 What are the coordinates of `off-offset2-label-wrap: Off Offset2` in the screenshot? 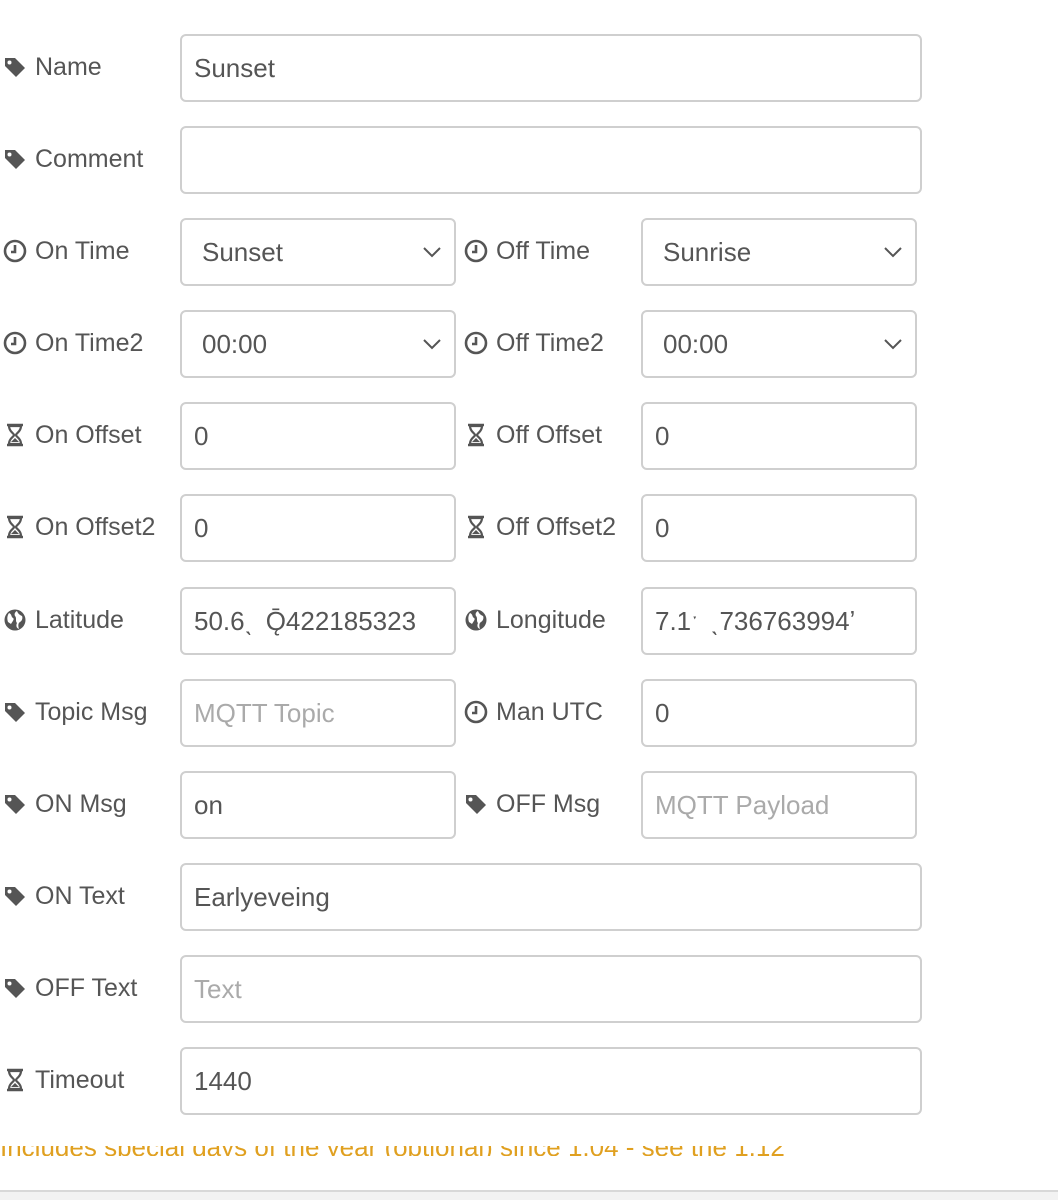 It's located at (540, 527).